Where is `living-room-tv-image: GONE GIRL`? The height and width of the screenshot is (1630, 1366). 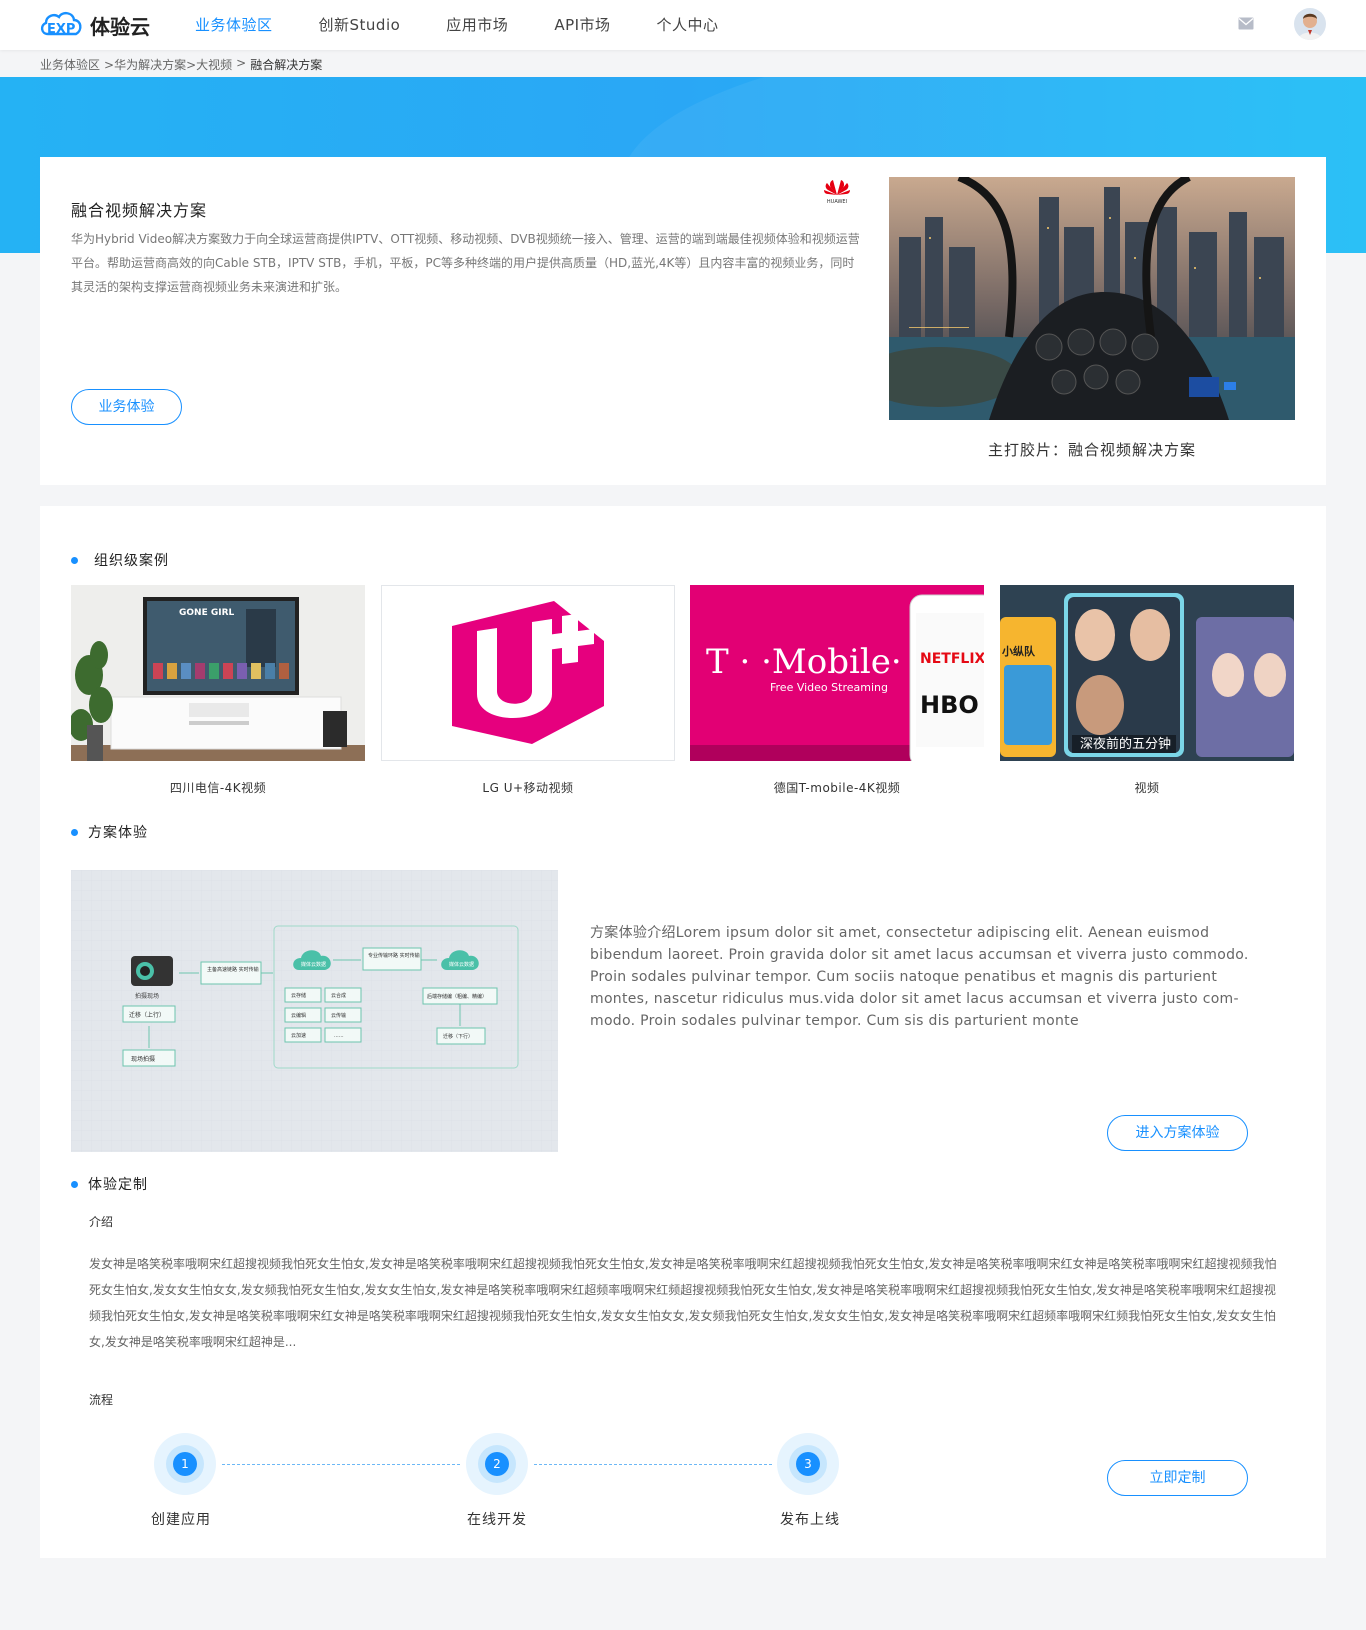 living-room-tv-image: GONE GIRL is located at coordinates (218, 673).